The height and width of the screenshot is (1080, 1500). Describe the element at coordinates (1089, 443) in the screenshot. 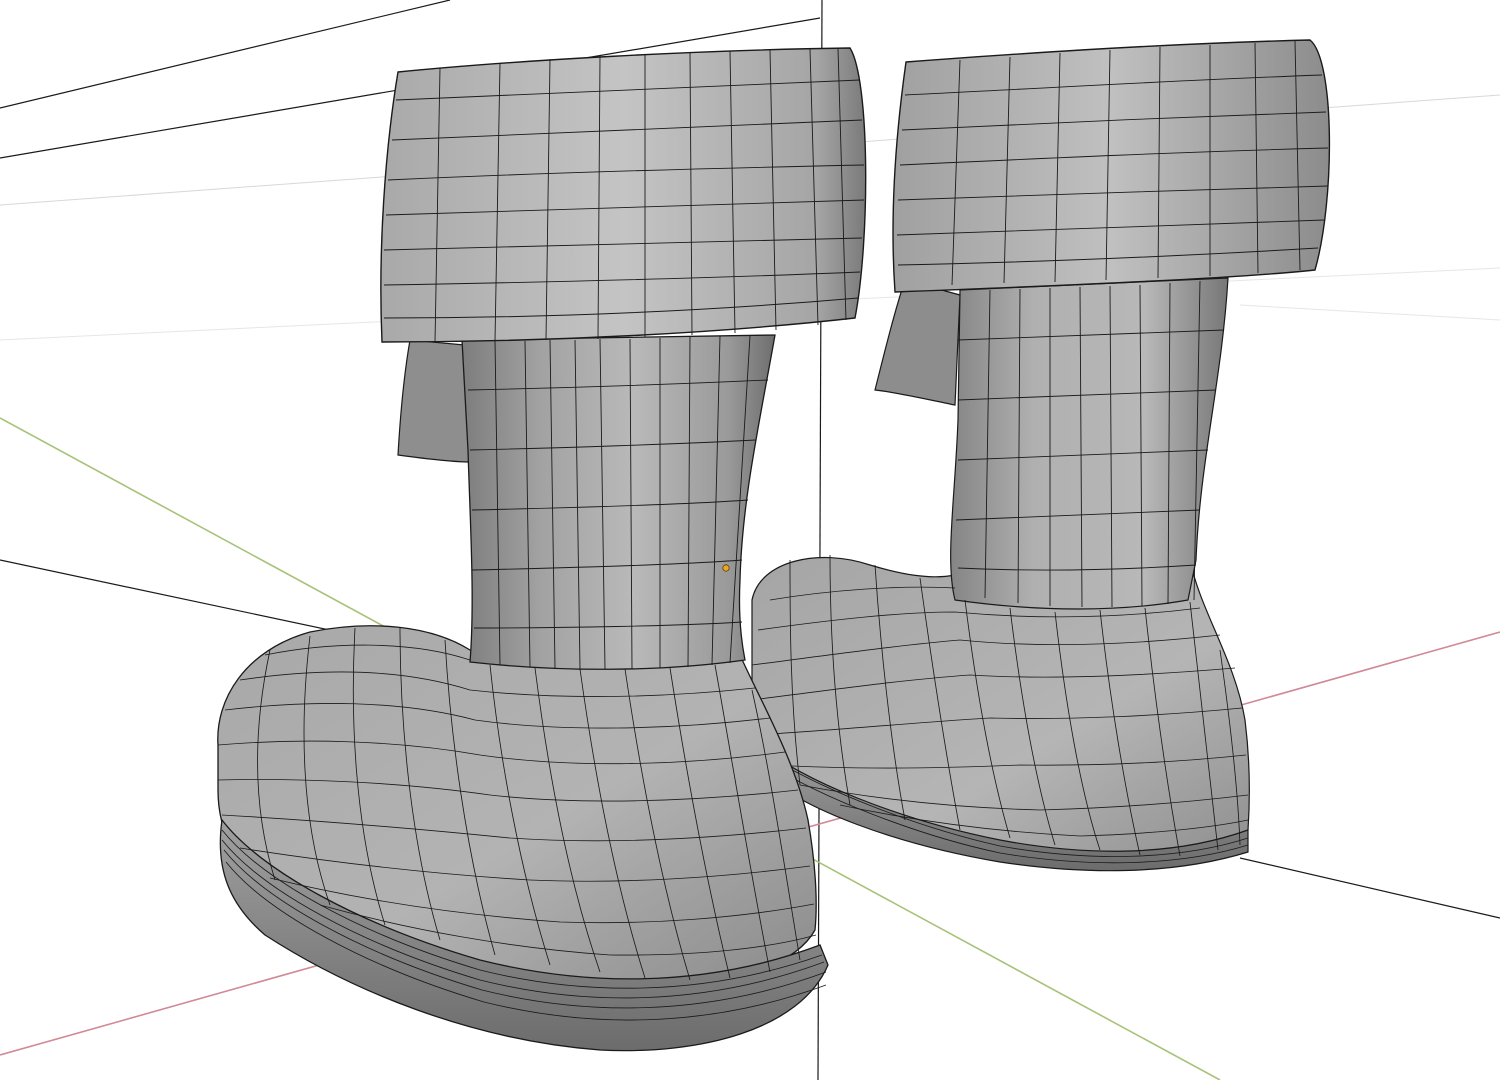

I see `boot-right-shaft` at that location.